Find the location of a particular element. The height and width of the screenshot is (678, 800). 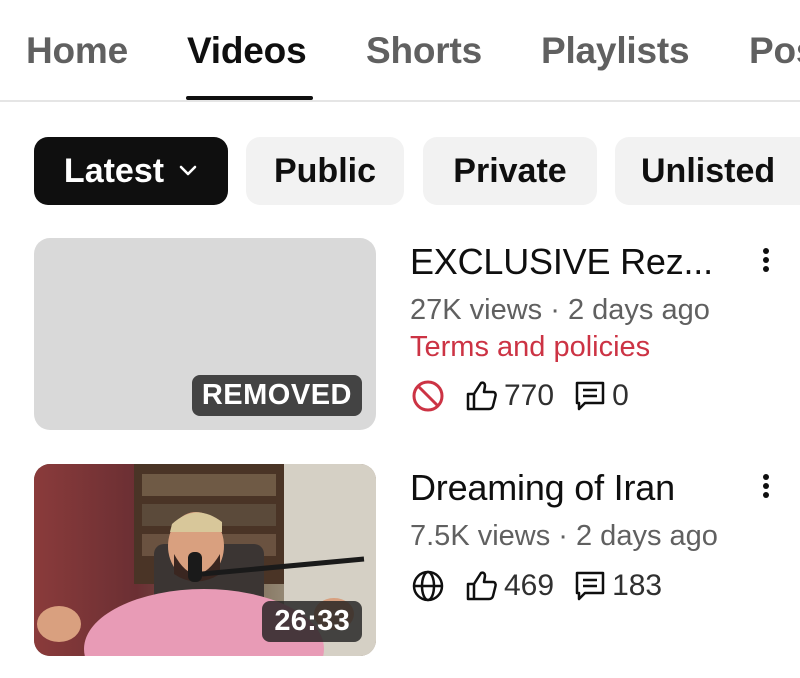

filter-chip-private: Private is located at coordinates (510, 171).